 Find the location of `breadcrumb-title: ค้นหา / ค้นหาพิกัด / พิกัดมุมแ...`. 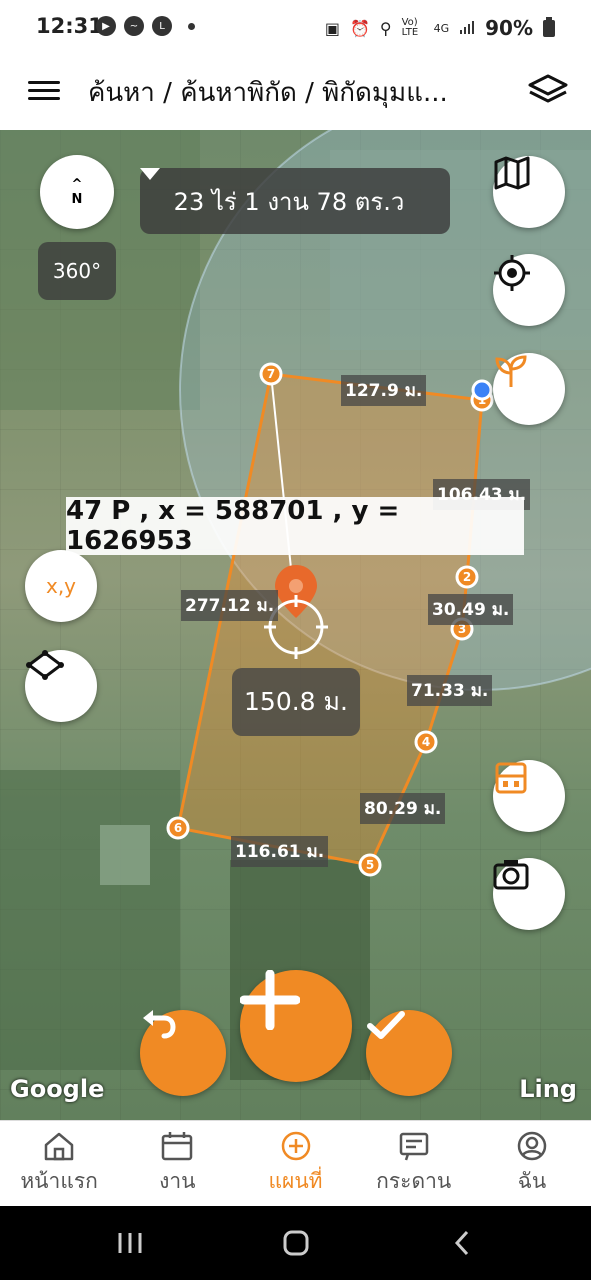

breadcrumb-title: ค้นหา / ค้นหาพิกัด / พิกัดมุมแ... is located at coordinates (268, 93).